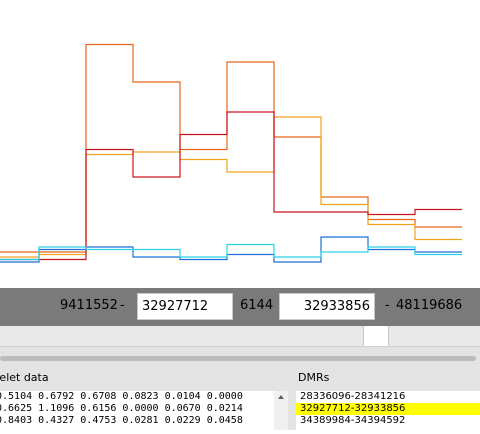  I want to click on horizontal-scrollbar, so click(240, 336).